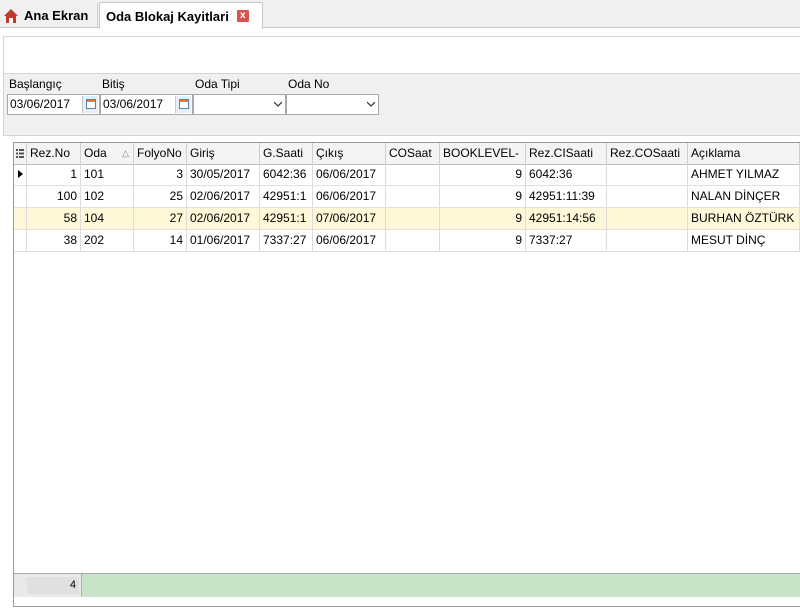 This screenshot has width=800, height=610. What do you see at coordinates (217, 84) in the screenshot?
I see `room-type-label: Oda Tipi` at bounding box center [217, 84].